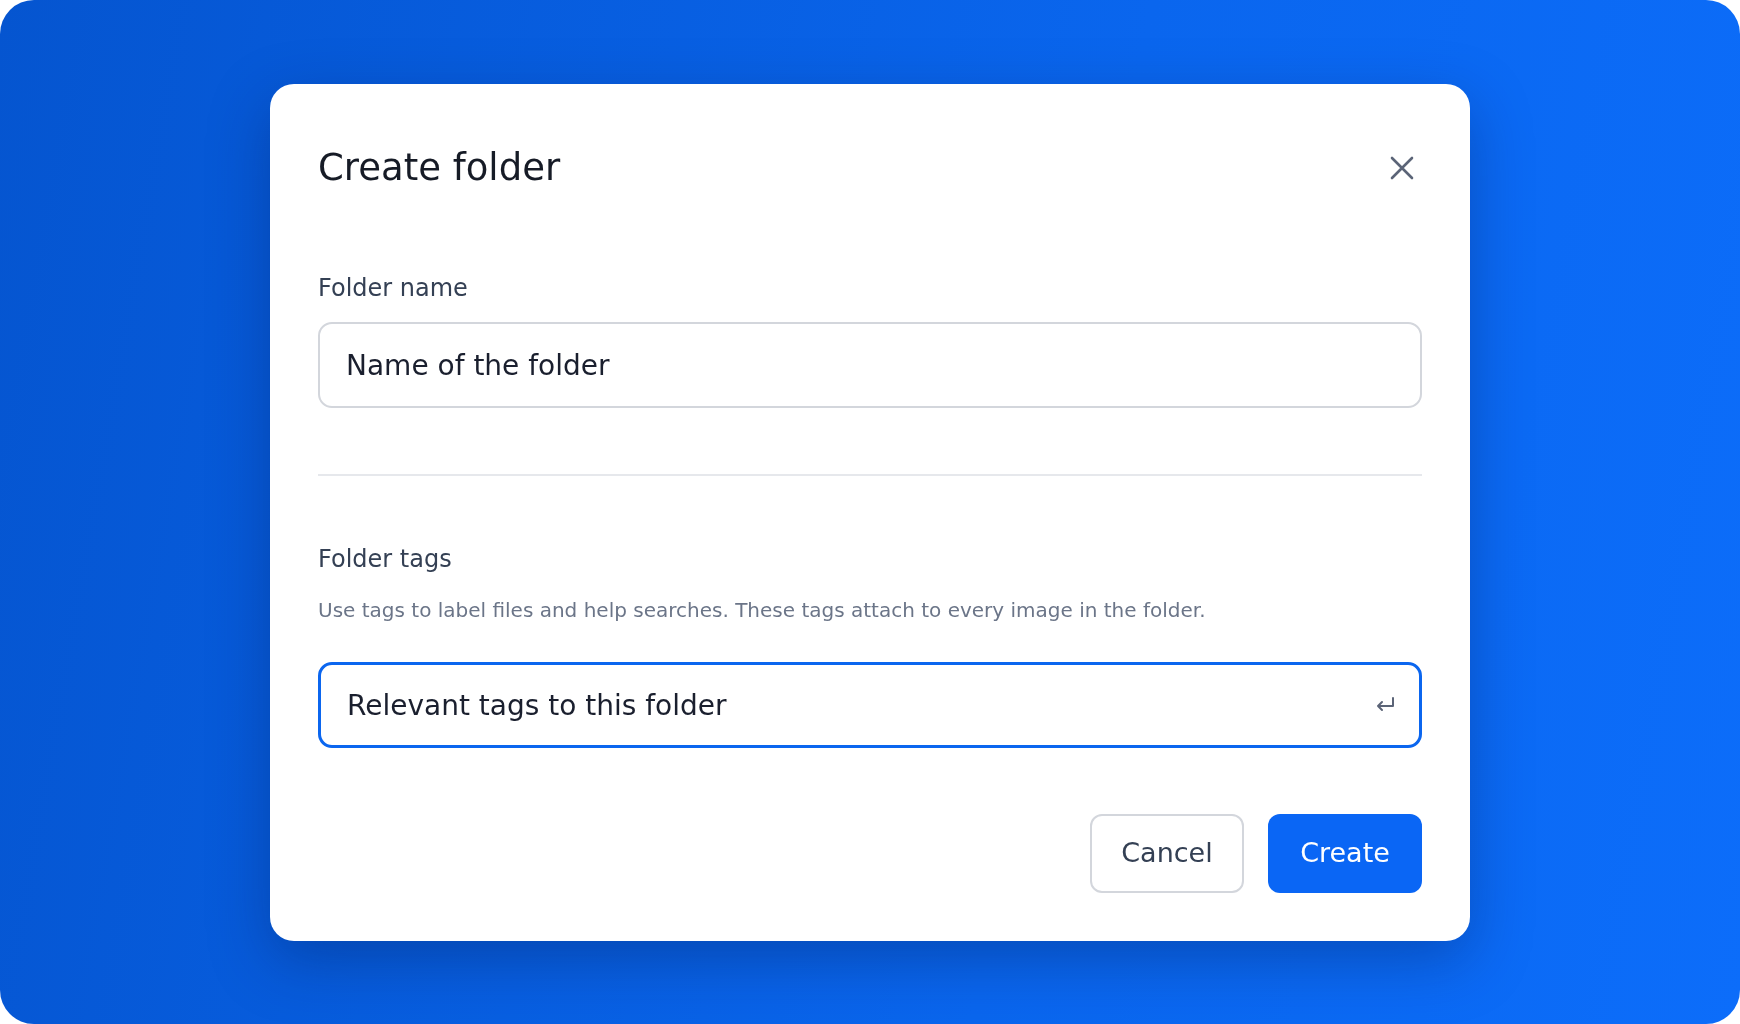 This screenshot has height=1024, width=1740. I want to click on input-field: Name of the folder, so click(870, 365).